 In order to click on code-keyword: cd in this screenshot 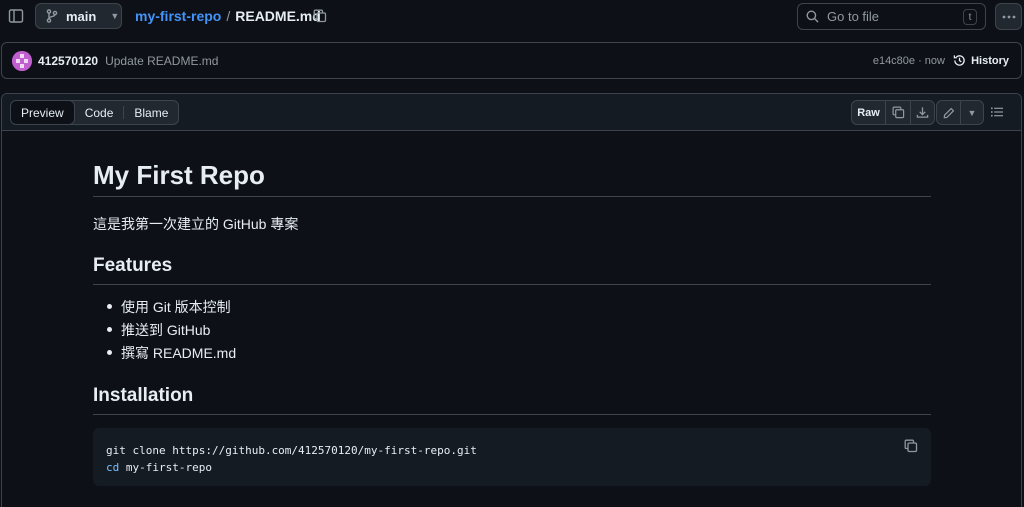, I will do `click(113, 467)`.